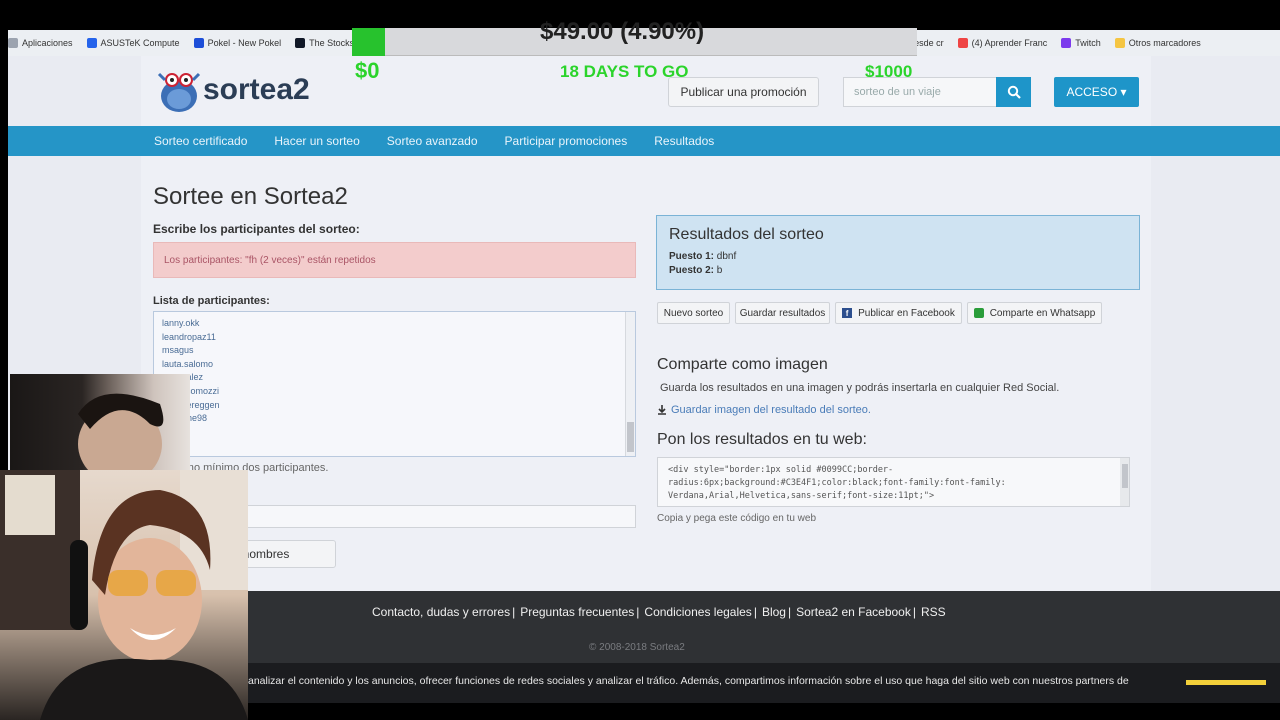 Image resolution: width=1280 pixels, height=720 pixels. What do you see at coordinates (693, 313) in the screenshot?
I see `new-draw-button: Nuevo sorteo` at bounding box center [693, 313].